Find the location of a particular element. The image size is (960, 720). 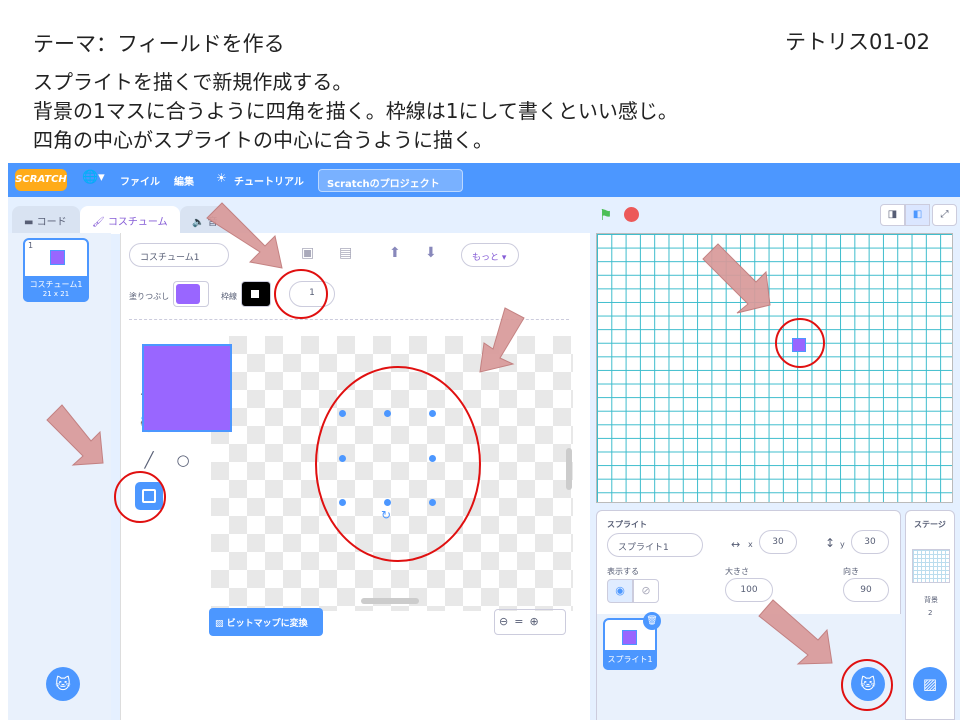

highlight-outline-width is located at coordinates (301, 294).